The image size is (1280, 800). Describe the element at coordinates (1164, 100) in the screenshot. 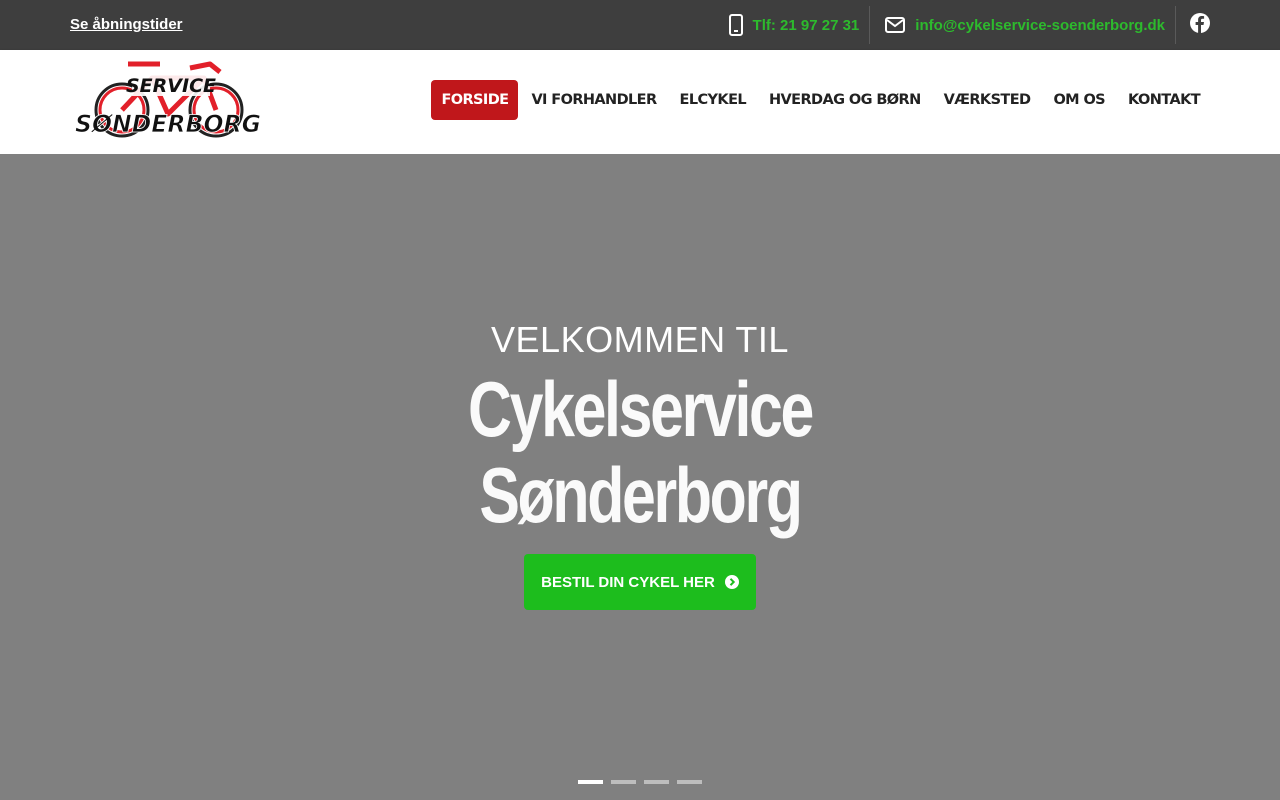

I see `nav-item-kontakt: KONTAKT` at that location.